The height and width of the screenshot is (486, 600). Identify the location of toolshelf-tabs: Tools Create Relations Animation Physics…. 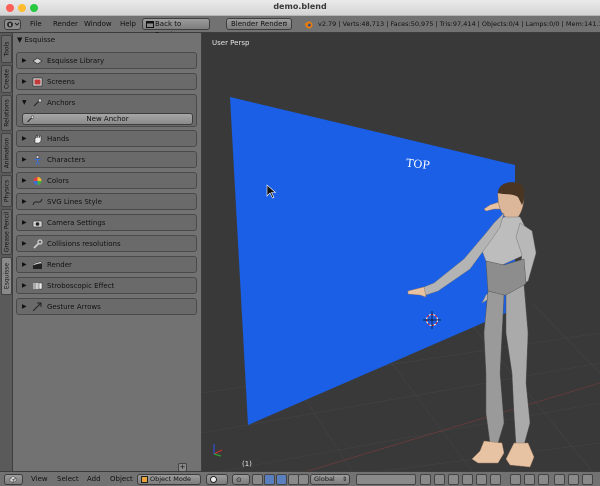
(6, 252).